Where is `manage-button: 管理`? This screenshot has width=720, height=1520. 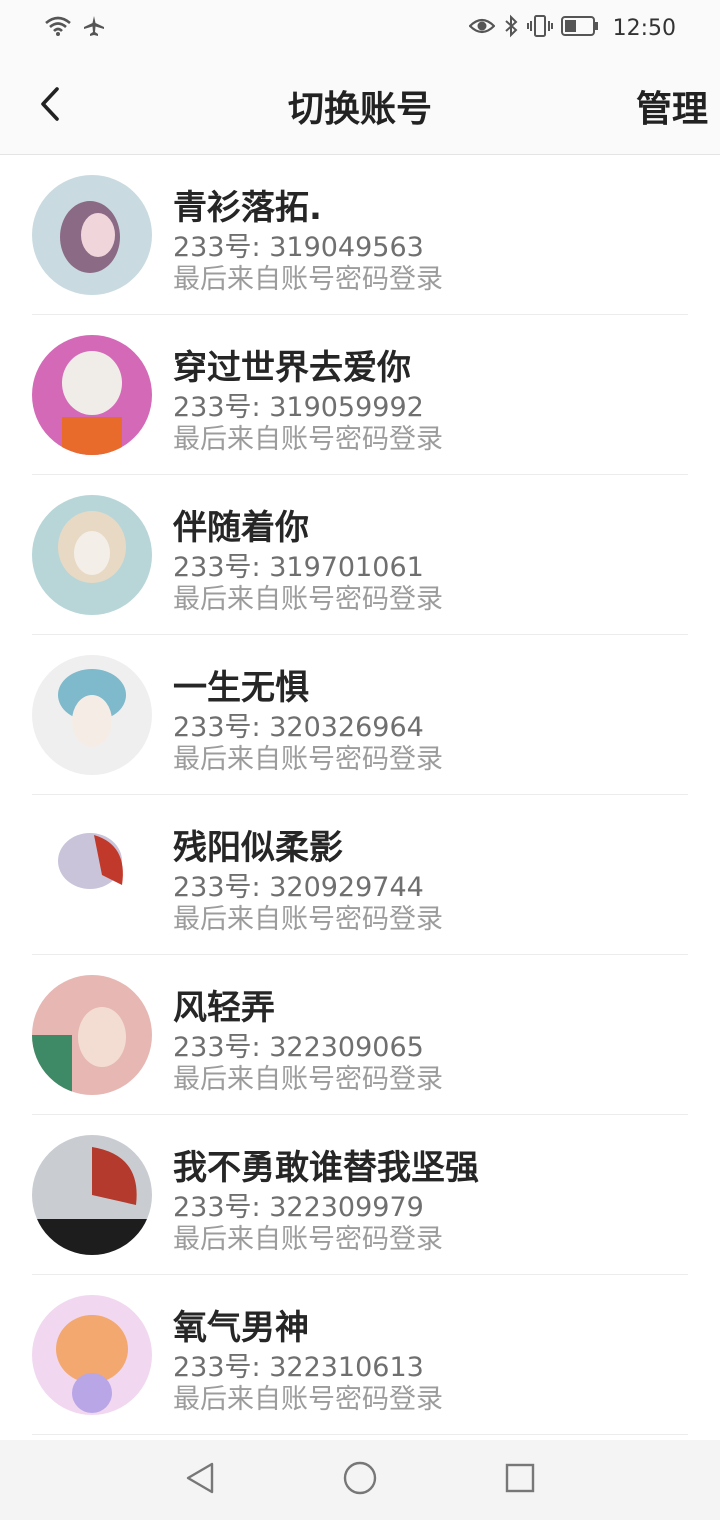
manage-button: 管理 is located at coordinates (672, 106).